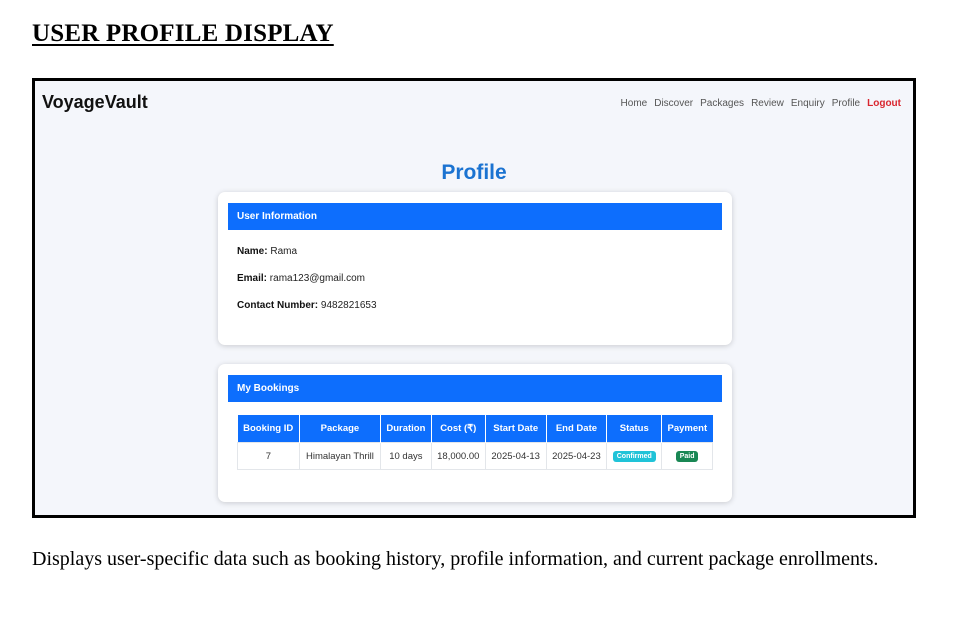 Image resolution: width=979 pixels, height=618 pixels. What do you see at coordinates (340, 456) in the screenshot?
I see `package-cell: Himalayan Thrill` at bounding box center [340, 456].